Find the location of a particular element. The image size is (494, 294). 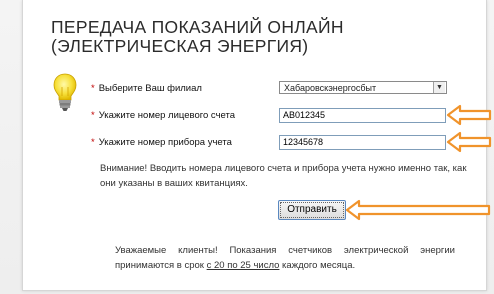

page-title-line1: ПЕРЕДАЧА ПОКАЗАНИЙ ОНЛАЙН is located at coordinates (197, 27).